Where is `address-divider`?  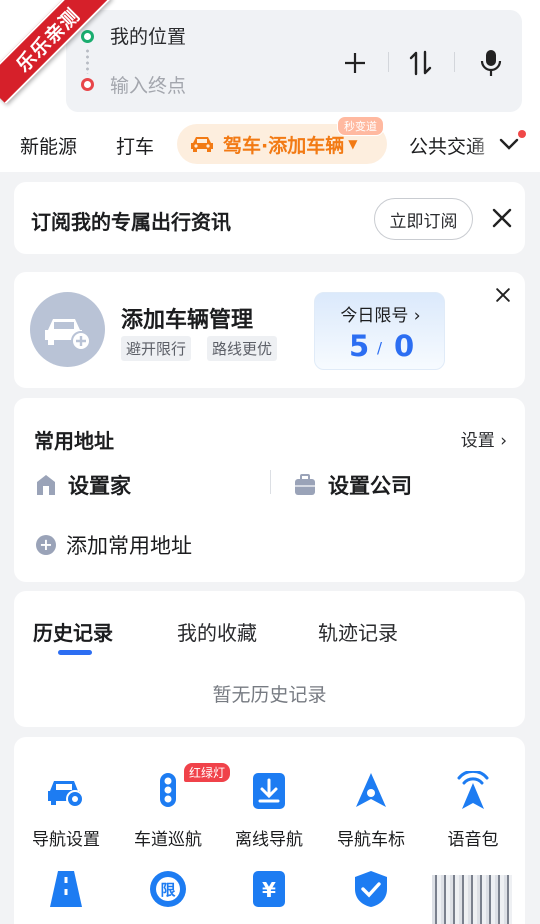
address-divider is located at coordinates (270, 482).